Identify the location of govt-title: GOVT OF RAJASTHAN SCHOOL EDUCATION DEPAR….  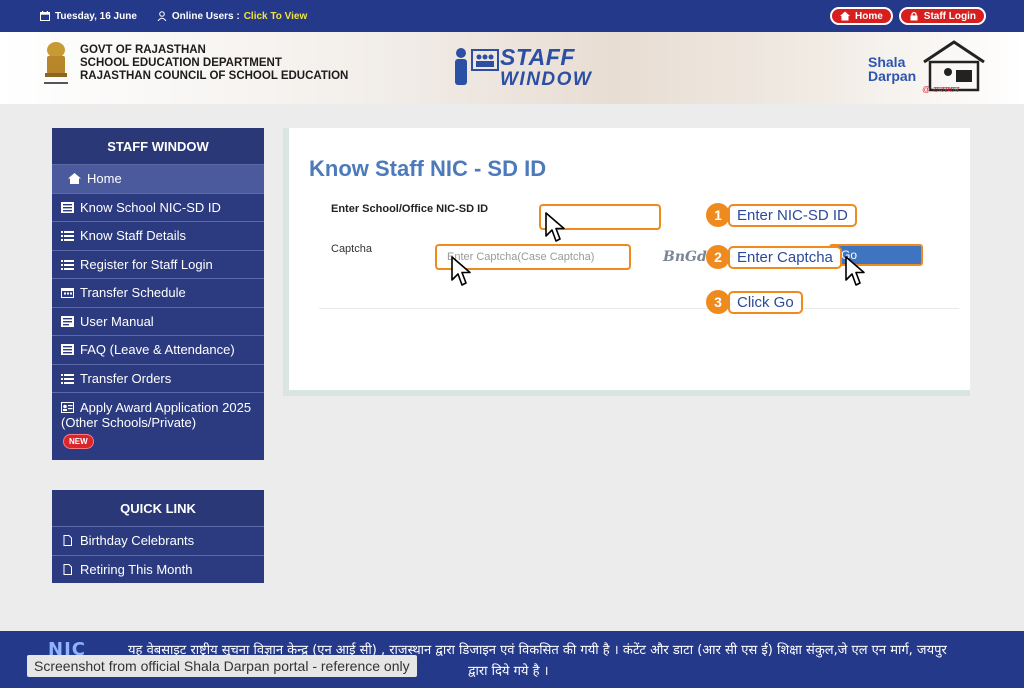
(214, 63).